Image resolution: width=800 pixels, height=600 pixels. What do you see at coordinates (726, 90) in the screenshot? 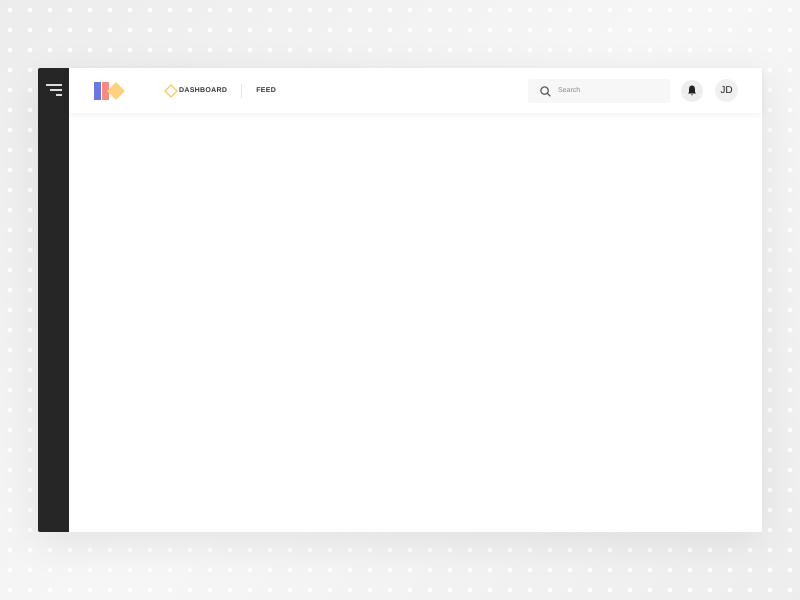
I see `user-avatar: JD` at bounding box center [726, 90].